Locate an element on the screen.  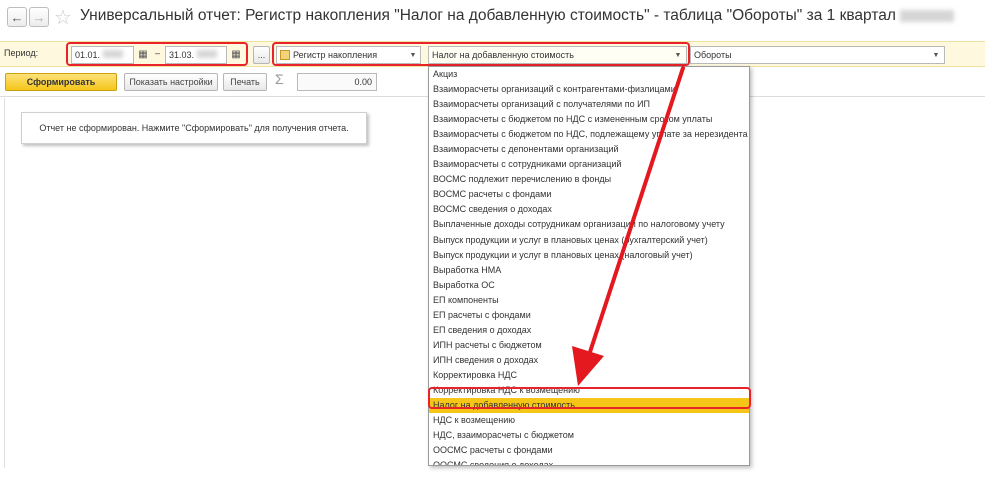
back-button: ← is located at coordinates (17, 17).